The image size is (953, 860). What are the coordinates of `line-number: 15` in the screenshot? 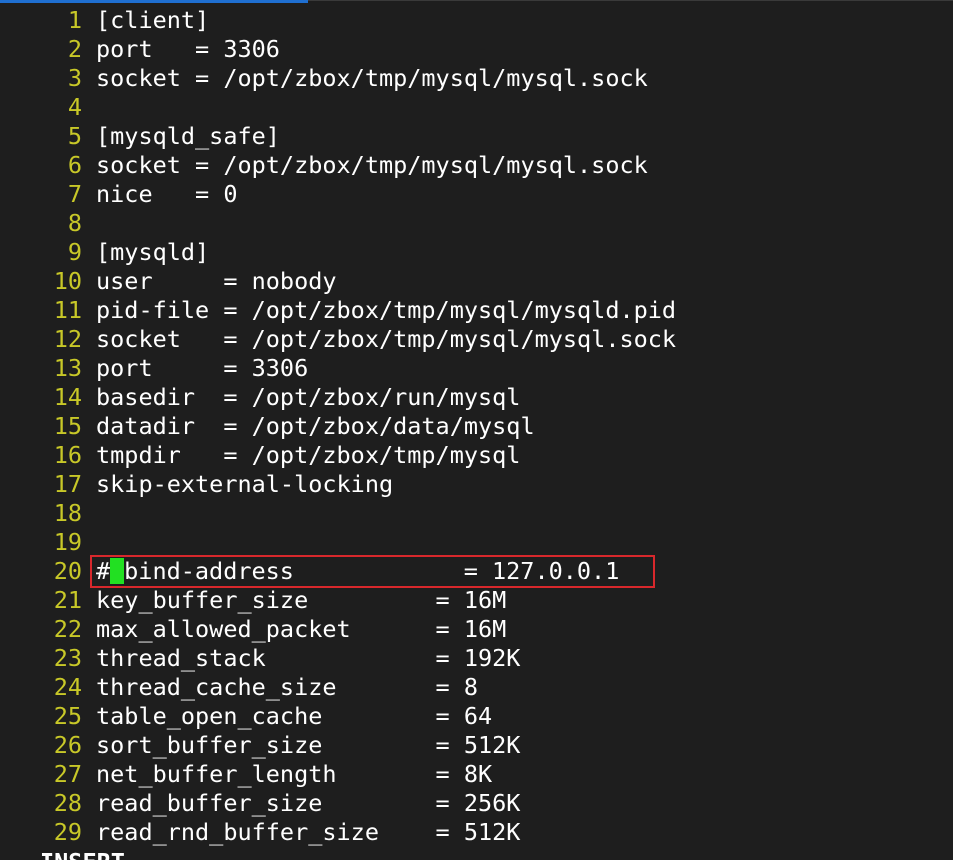 It's located at (67, 426).